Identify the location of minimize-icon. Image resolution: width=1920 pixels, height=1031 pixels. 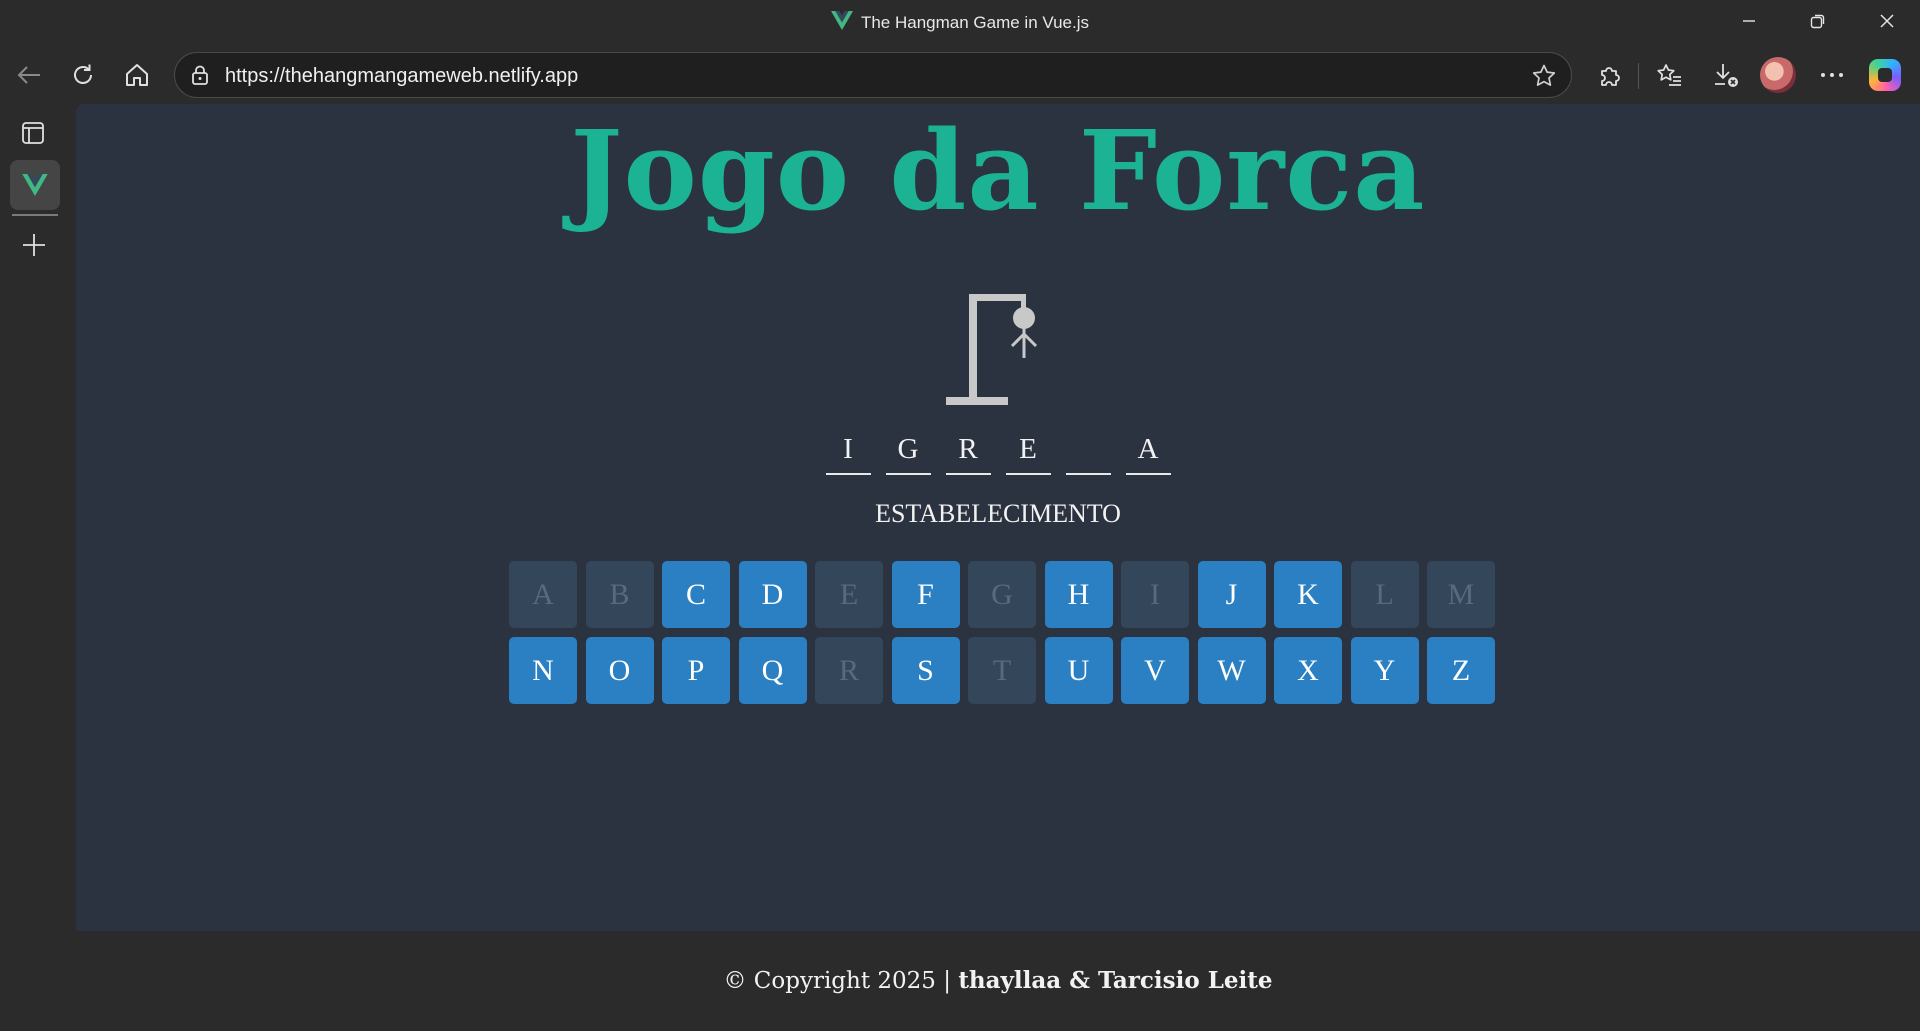
(1749, 21).